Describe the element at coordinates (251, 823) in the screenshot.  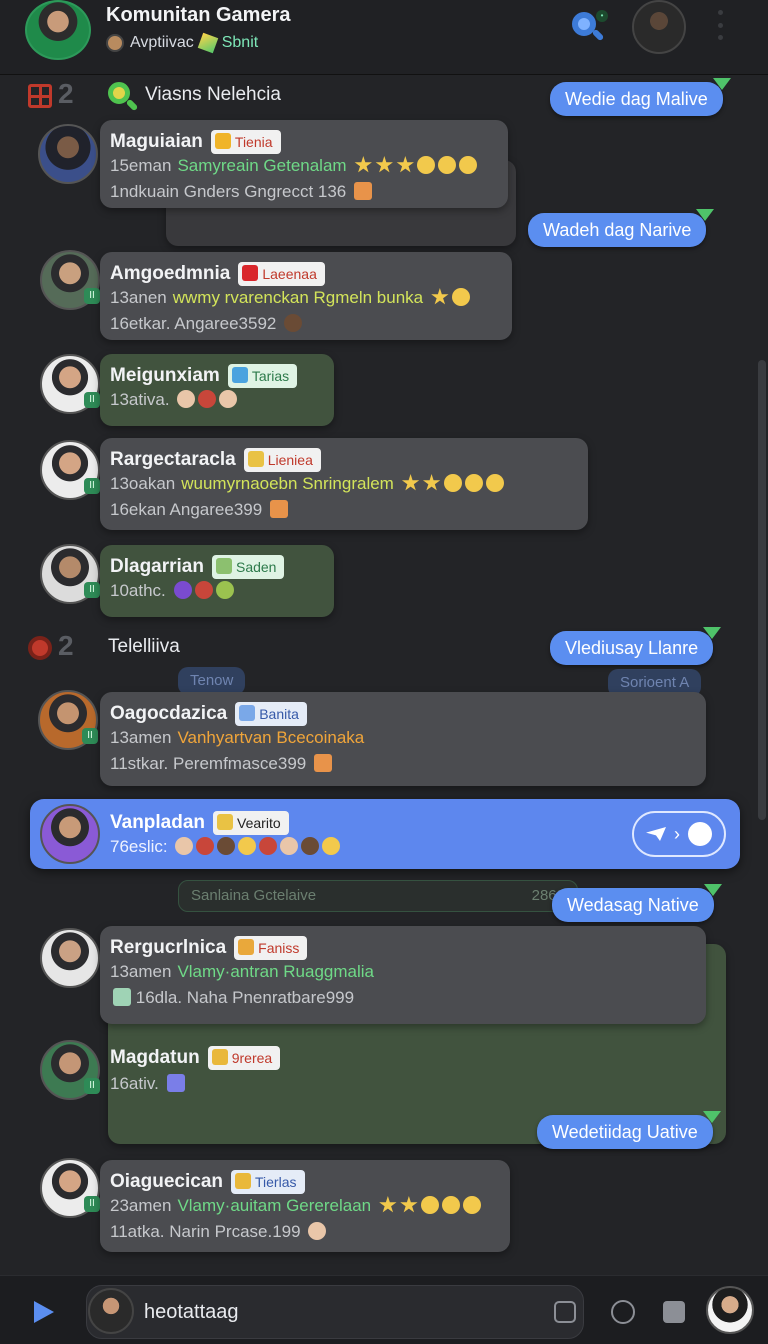
I see `role-tag: Vearito` at that location.